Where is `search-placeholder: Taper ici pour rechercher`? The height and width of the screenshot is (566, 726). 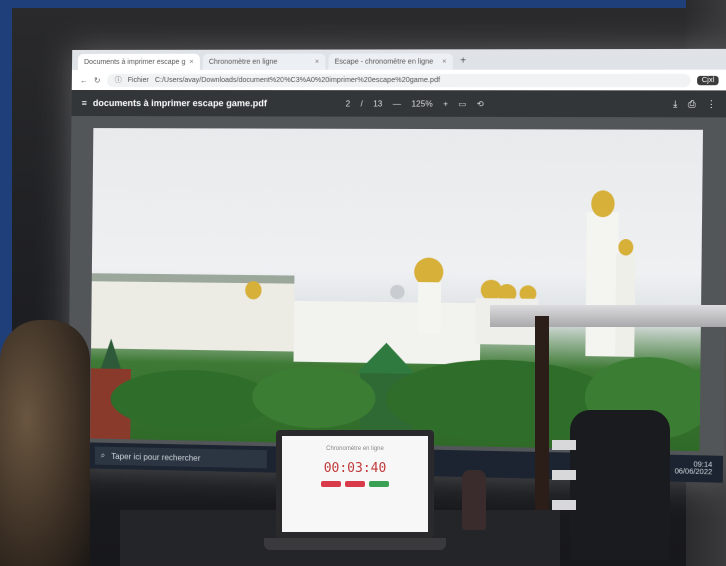 search-placeholder: Taper ici pour rechercher is located at coordinates (156, 457).